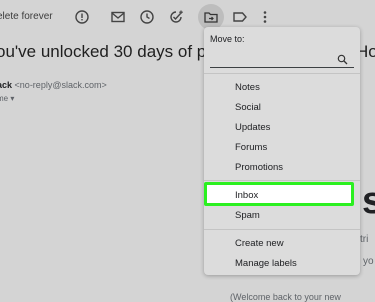  I want to click on manage-labels-button: Manage labels, so click(266, 263).